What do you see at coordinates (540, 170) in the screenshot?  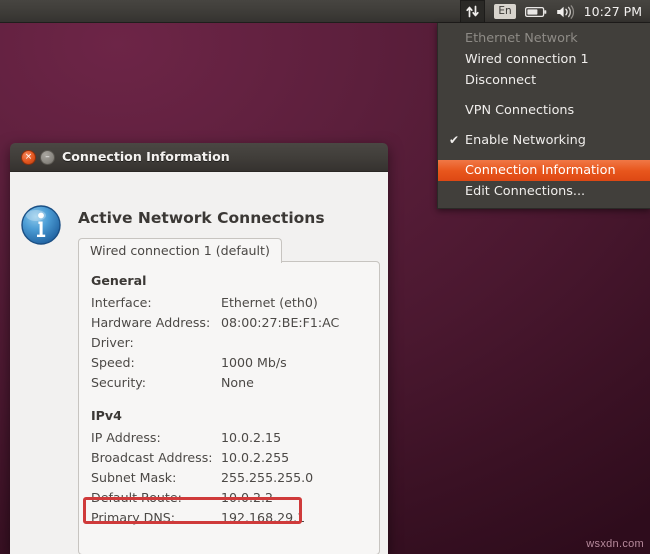 I see `menu-item-label: Connection Information` at bounding box center [540, 170].